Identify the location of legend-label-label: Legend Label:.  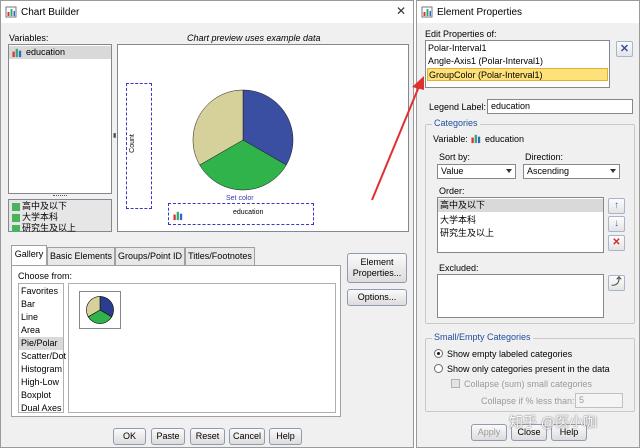
(458, 107).